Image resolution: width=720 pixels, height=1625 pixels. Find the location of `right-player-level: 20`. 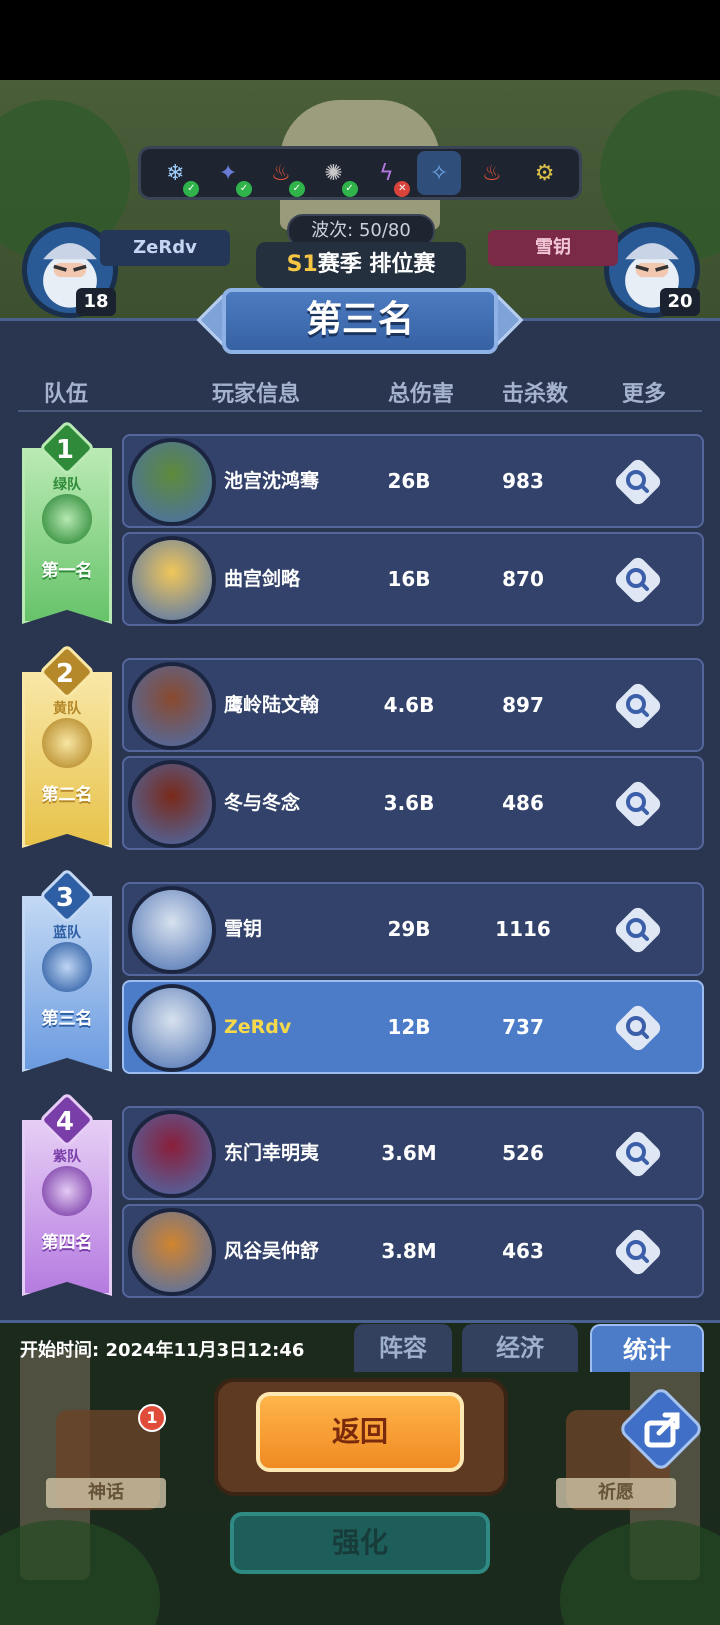

right-player-level: 20 is located at coordinates (680, 302).